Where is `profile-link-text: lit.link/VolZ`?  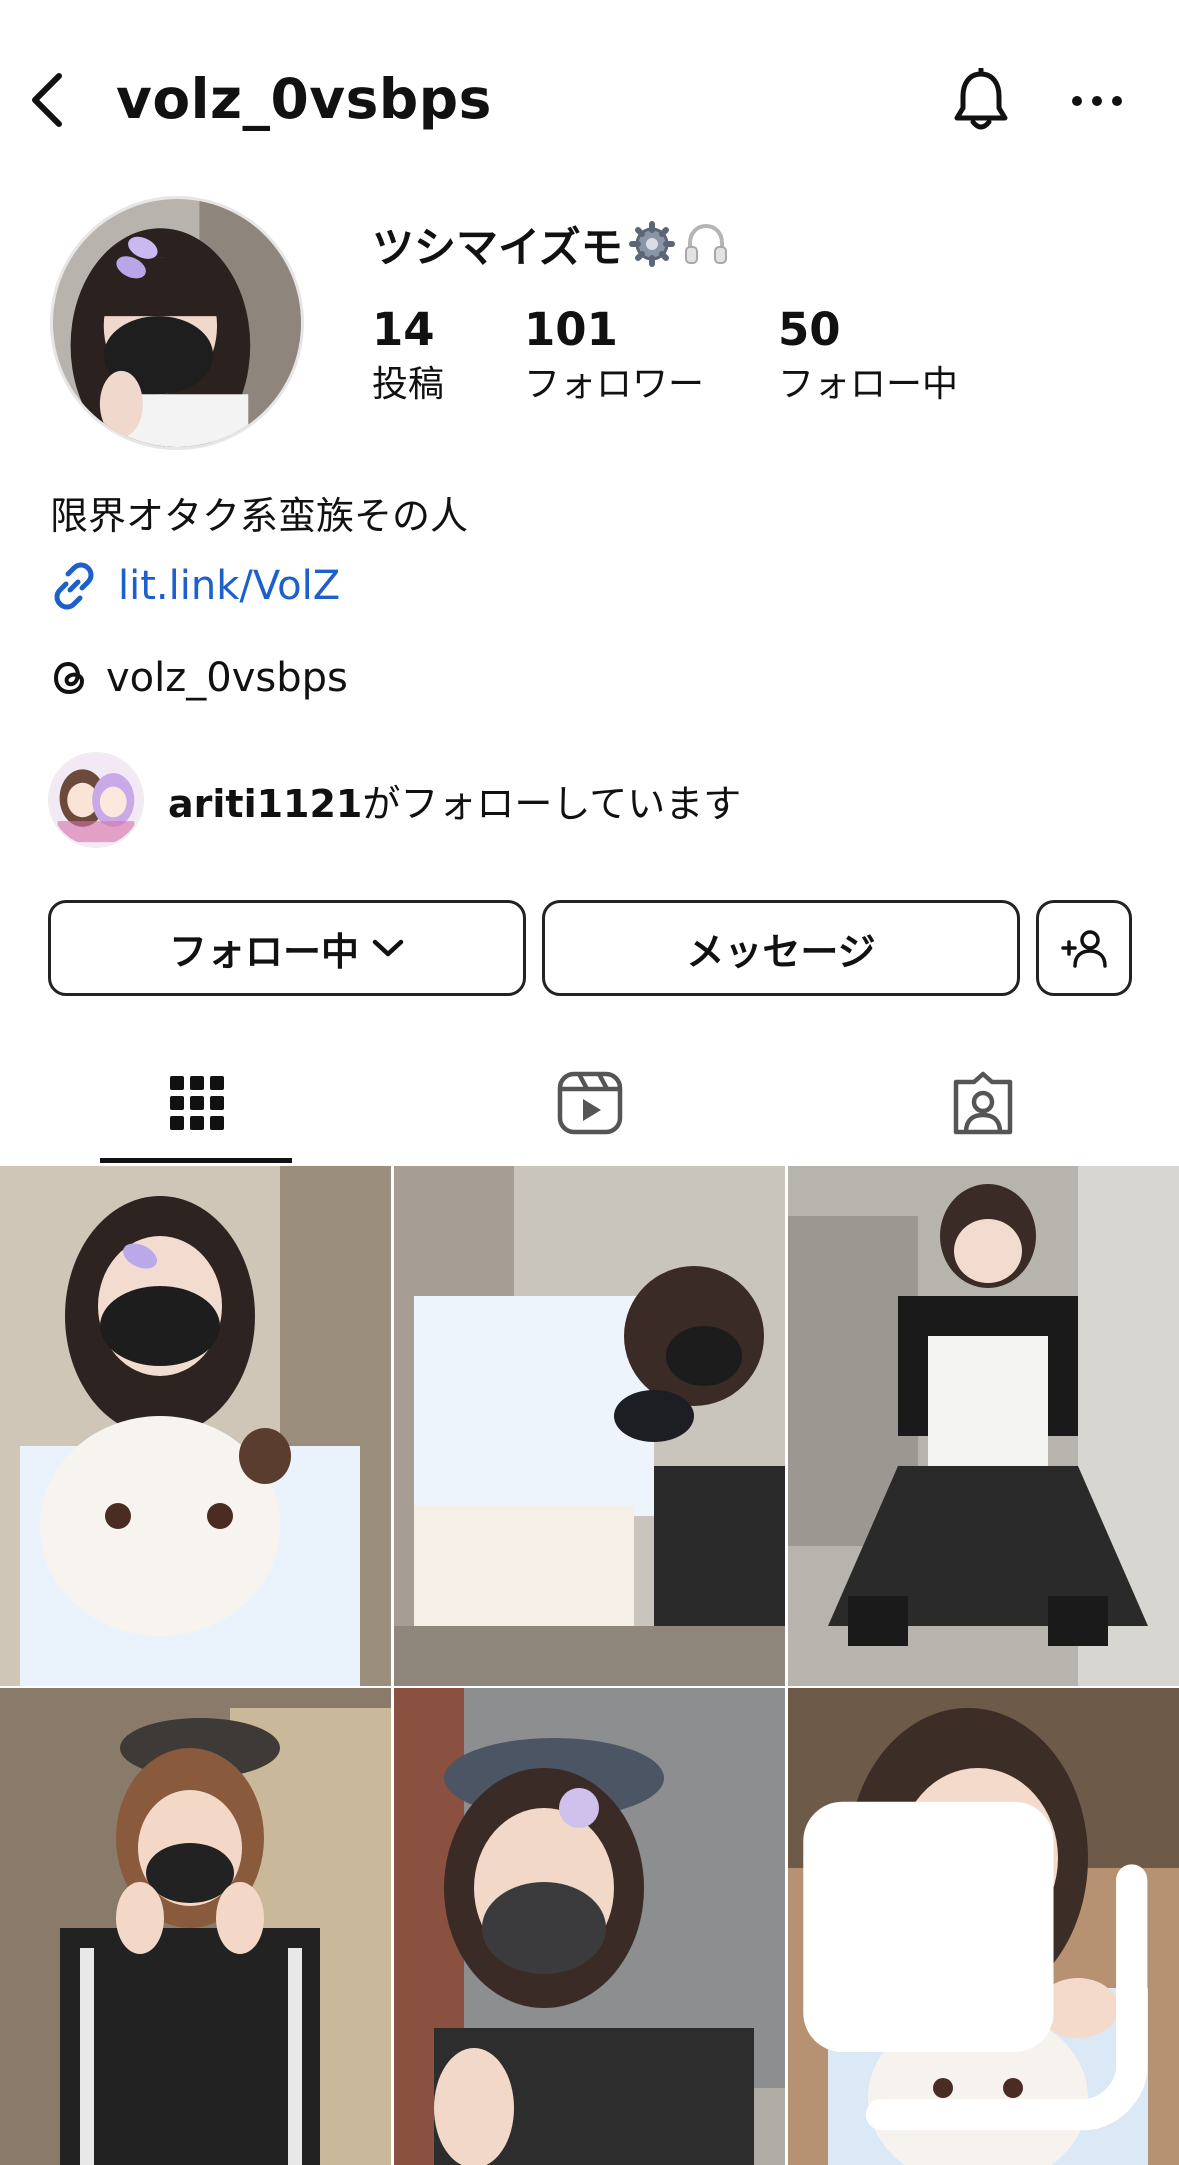 profile-link-text: lit.link/VolZ is located at coordinates (229, 586).